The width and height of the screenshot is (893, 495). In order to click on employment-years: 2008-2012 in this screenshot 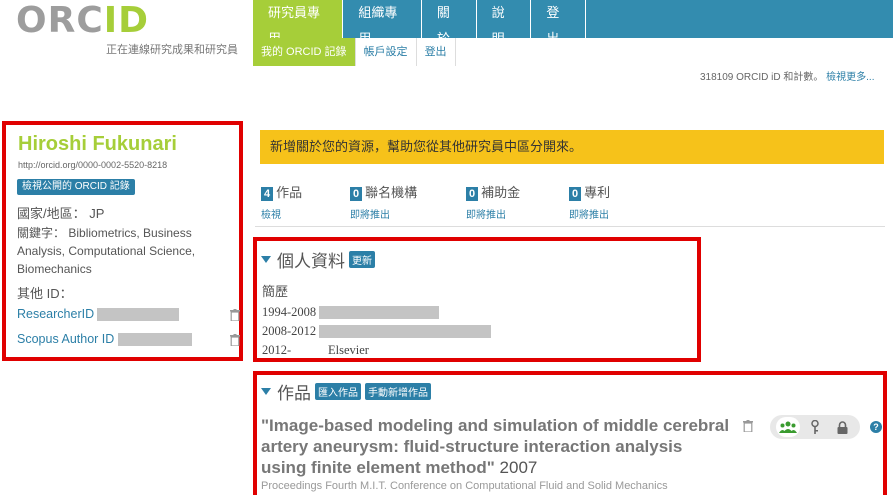, I will do `click(289, 331)`.